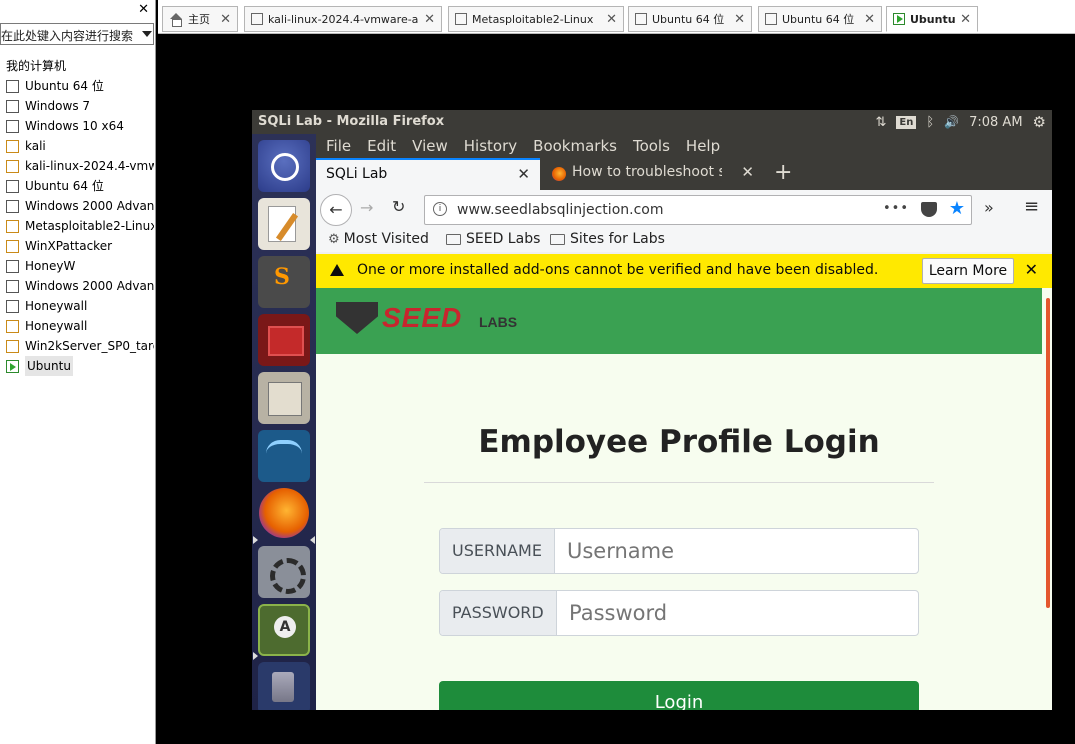 The width and height of the screenshot is (1075, 744). I want to click on new-tab-button: +, so click(783, 172).